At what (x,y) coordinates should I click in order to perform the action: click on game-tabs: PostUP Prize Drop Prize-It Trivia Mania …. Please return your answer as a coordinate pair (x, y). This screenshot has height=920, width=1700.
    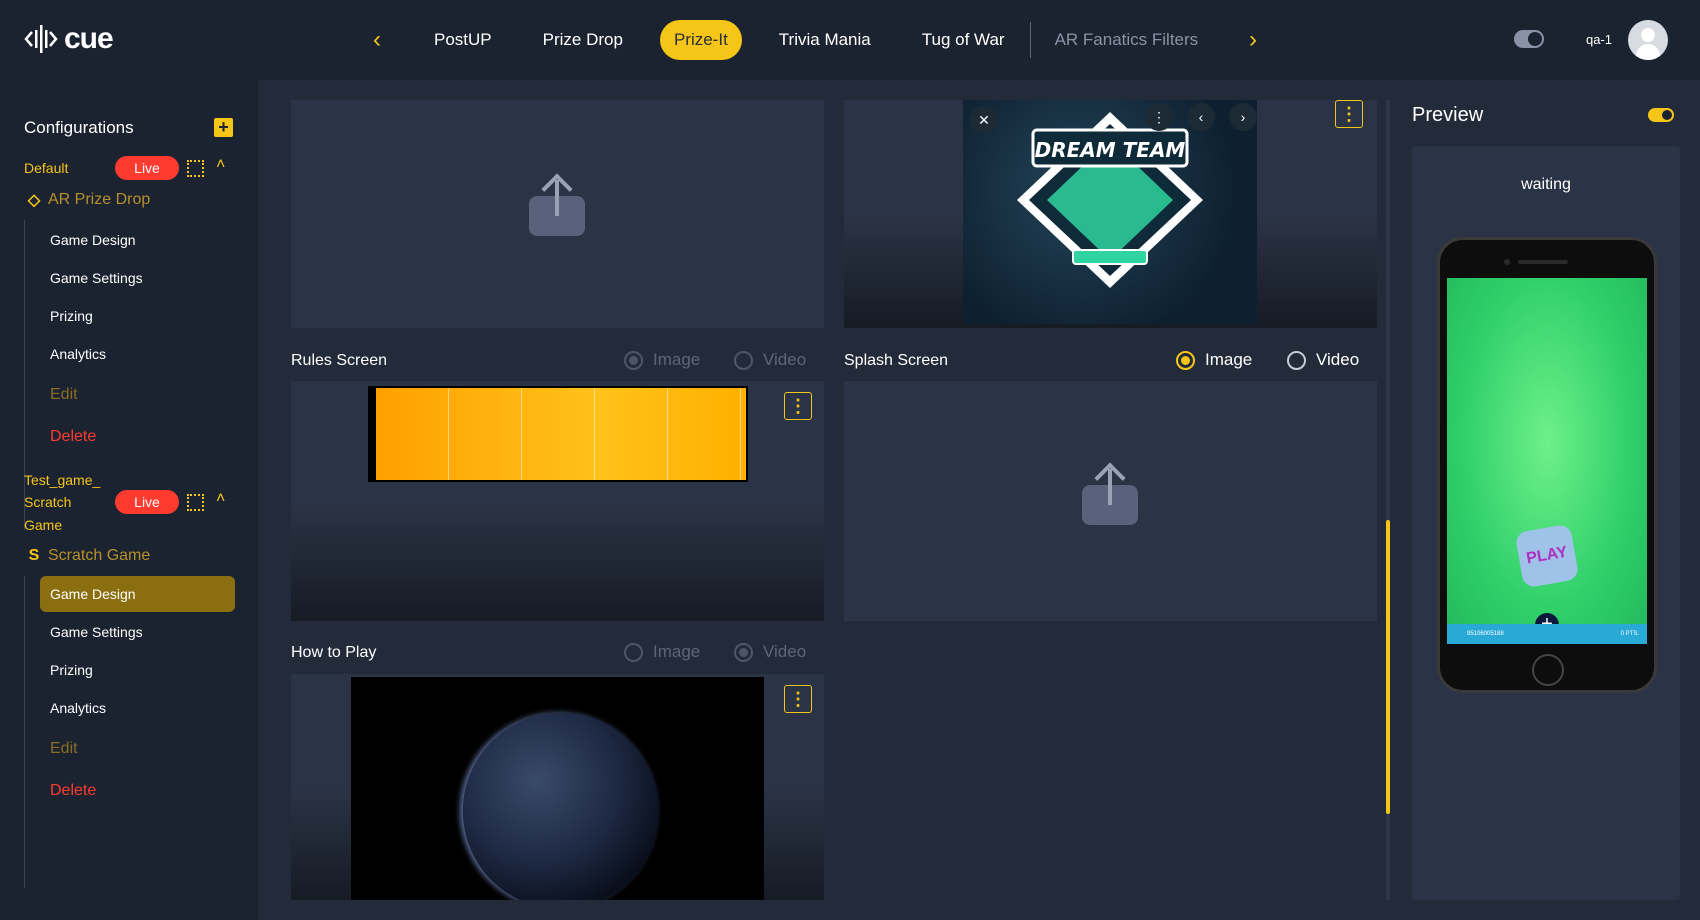
    Looking at the image, I should click on (827, 40).